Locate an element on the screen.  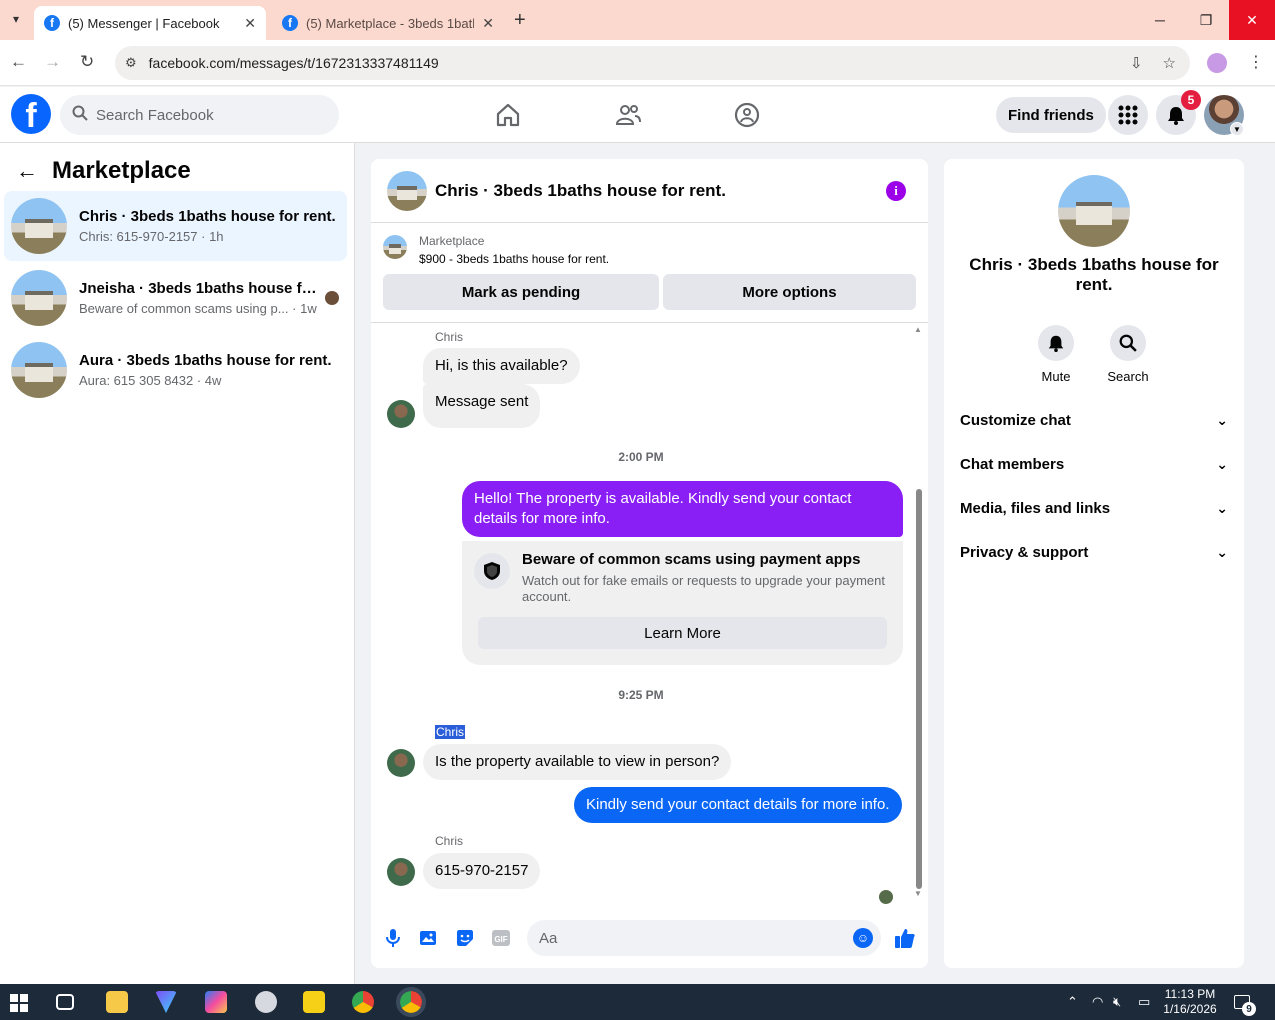
window-close-icon: ✕ is located at coordinates (1252, 20).